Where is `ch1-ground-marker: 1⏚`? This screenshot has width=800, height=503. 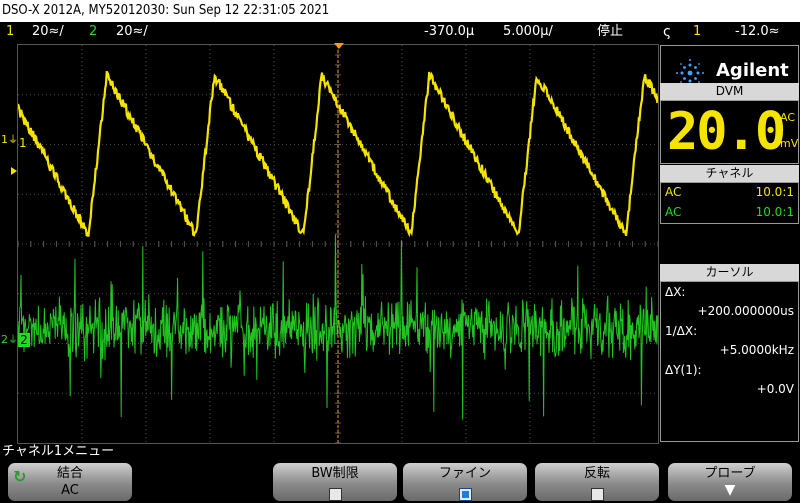 ch1-ground-marker: 1⏚ is located at coordinates (9, 141).